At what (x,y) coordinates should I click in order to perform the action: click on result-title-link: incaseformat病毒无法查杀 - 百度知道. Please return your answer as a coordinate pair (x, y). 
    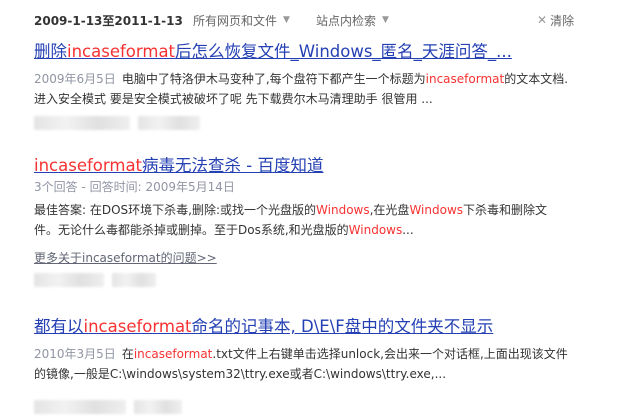
    Looking at the image, I should click on (324, 166).